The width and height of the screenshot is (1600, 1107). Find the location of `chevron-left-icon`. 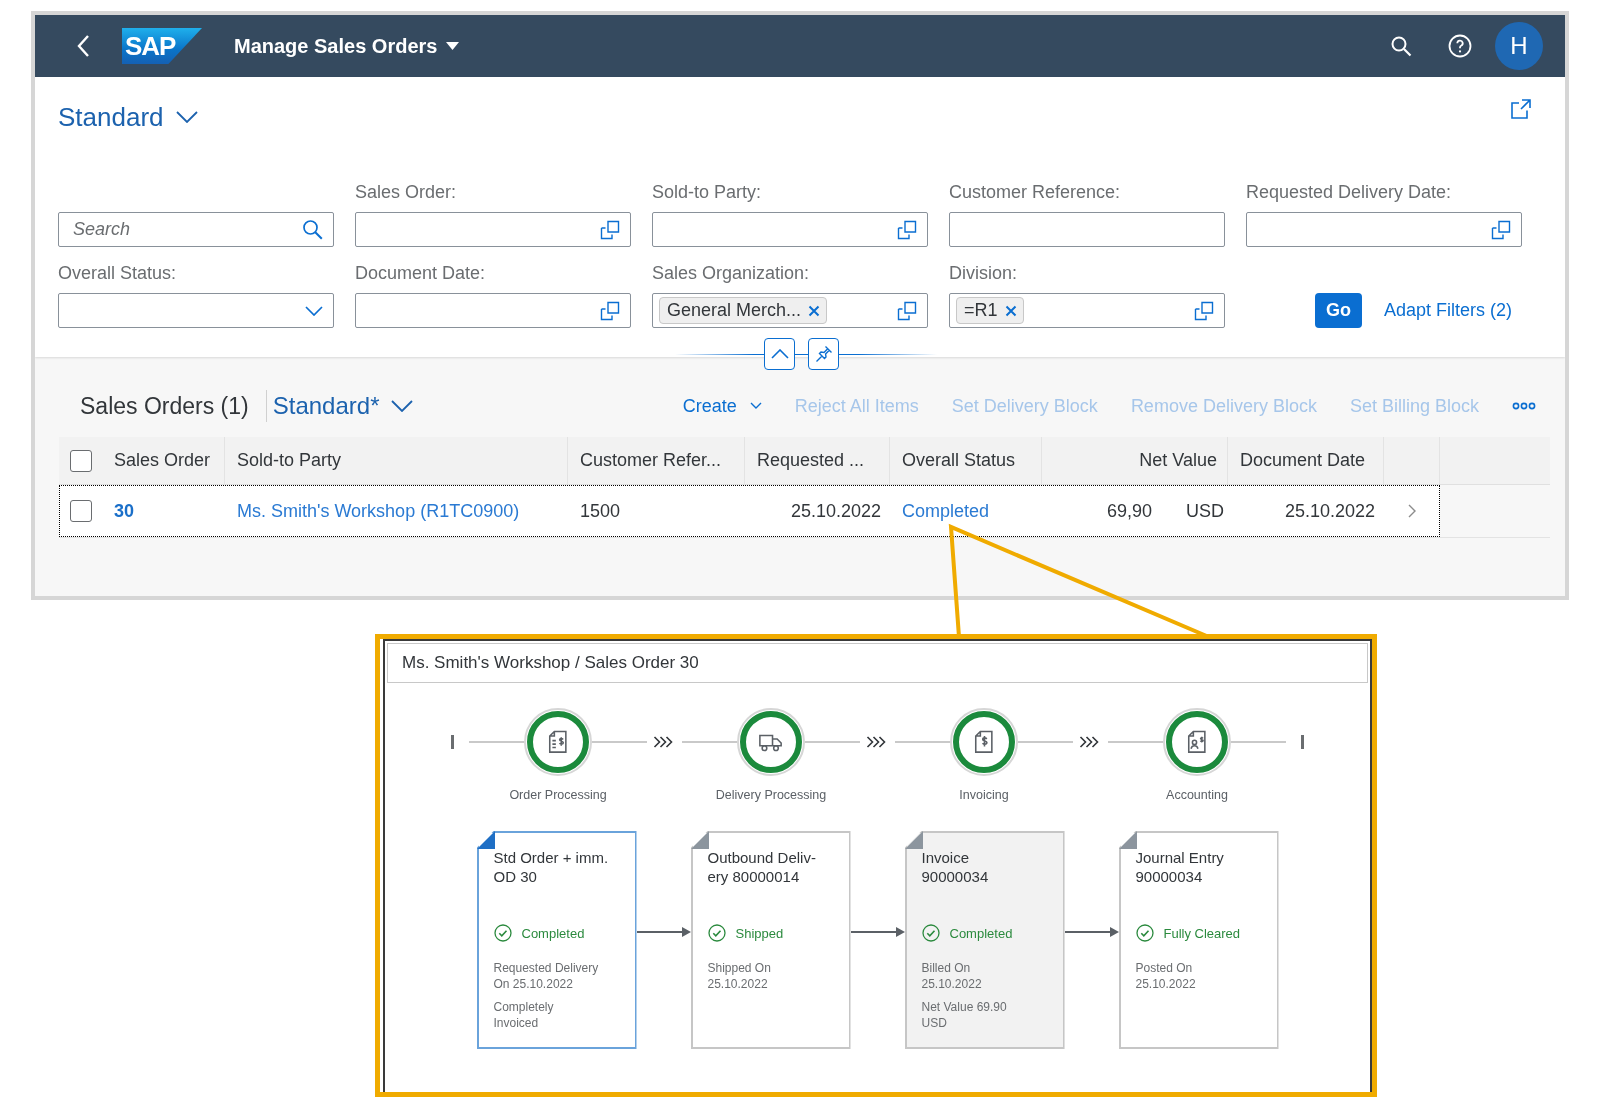

chevron-left-icon is located at coordinates (83, 46).